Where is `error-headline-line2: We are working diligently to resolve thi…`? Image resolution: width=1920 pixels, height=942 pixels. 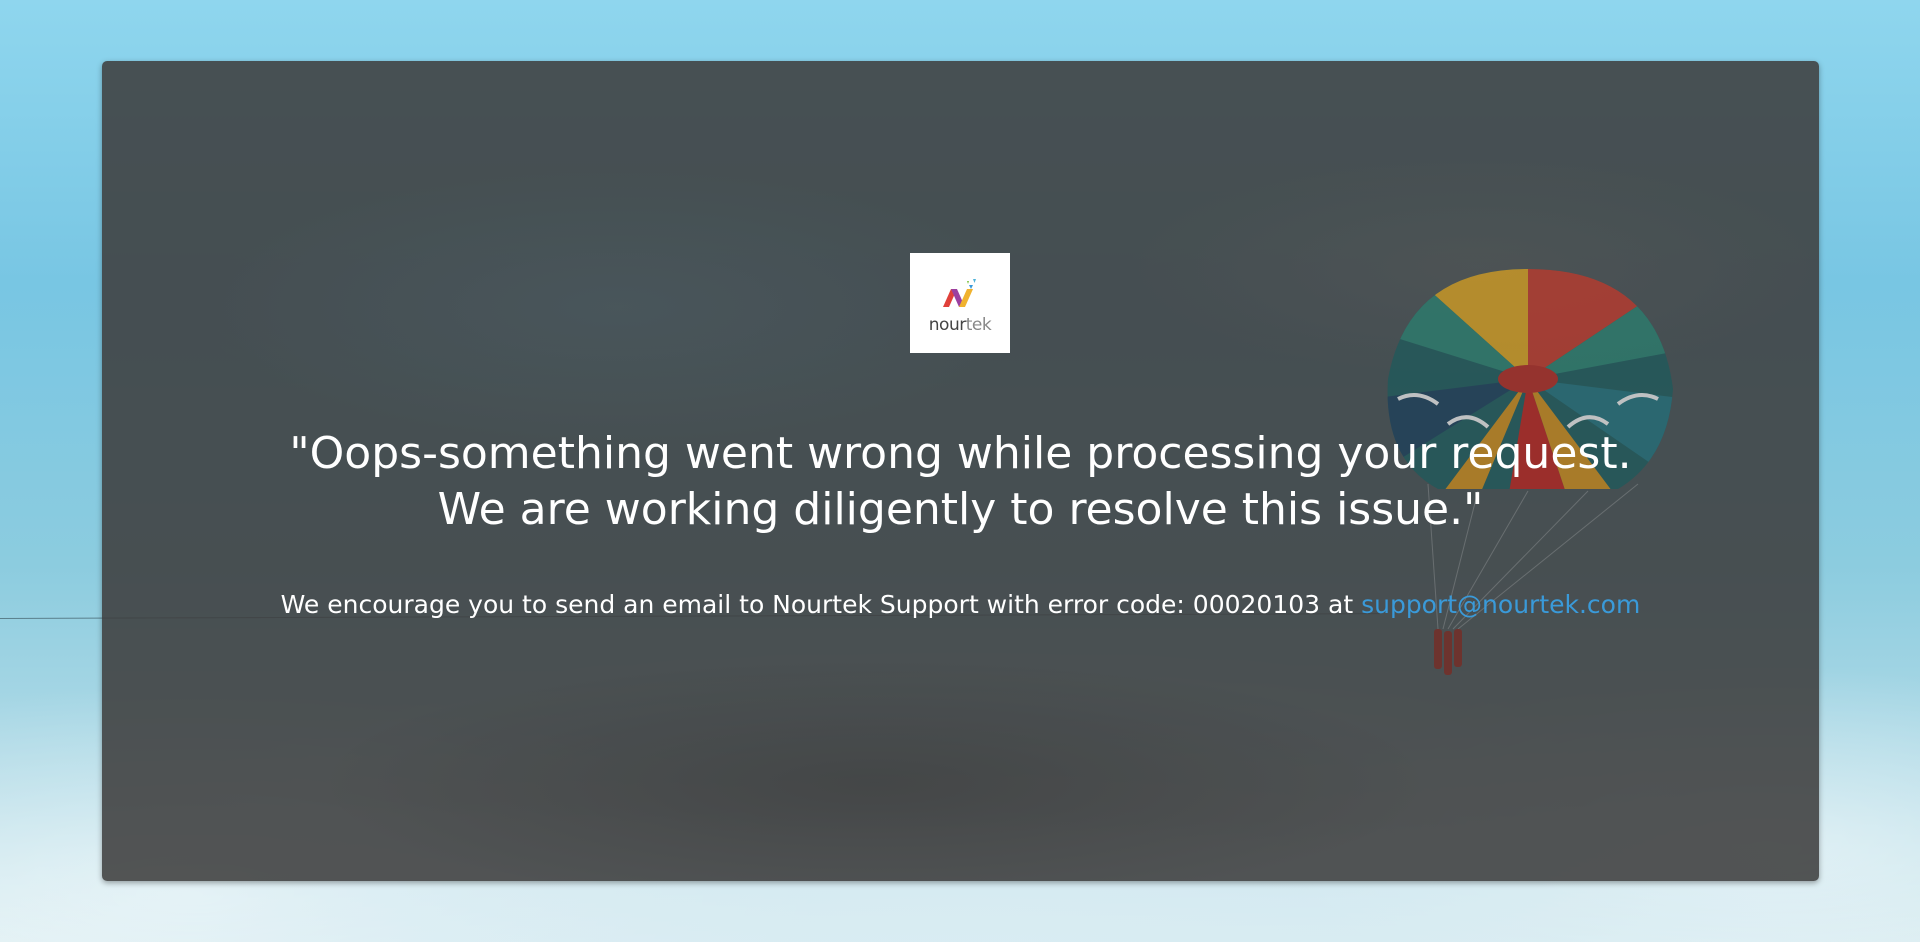 error-headline-line2: We are working diligently to resolve thi… is located at coordinates (960, 509).